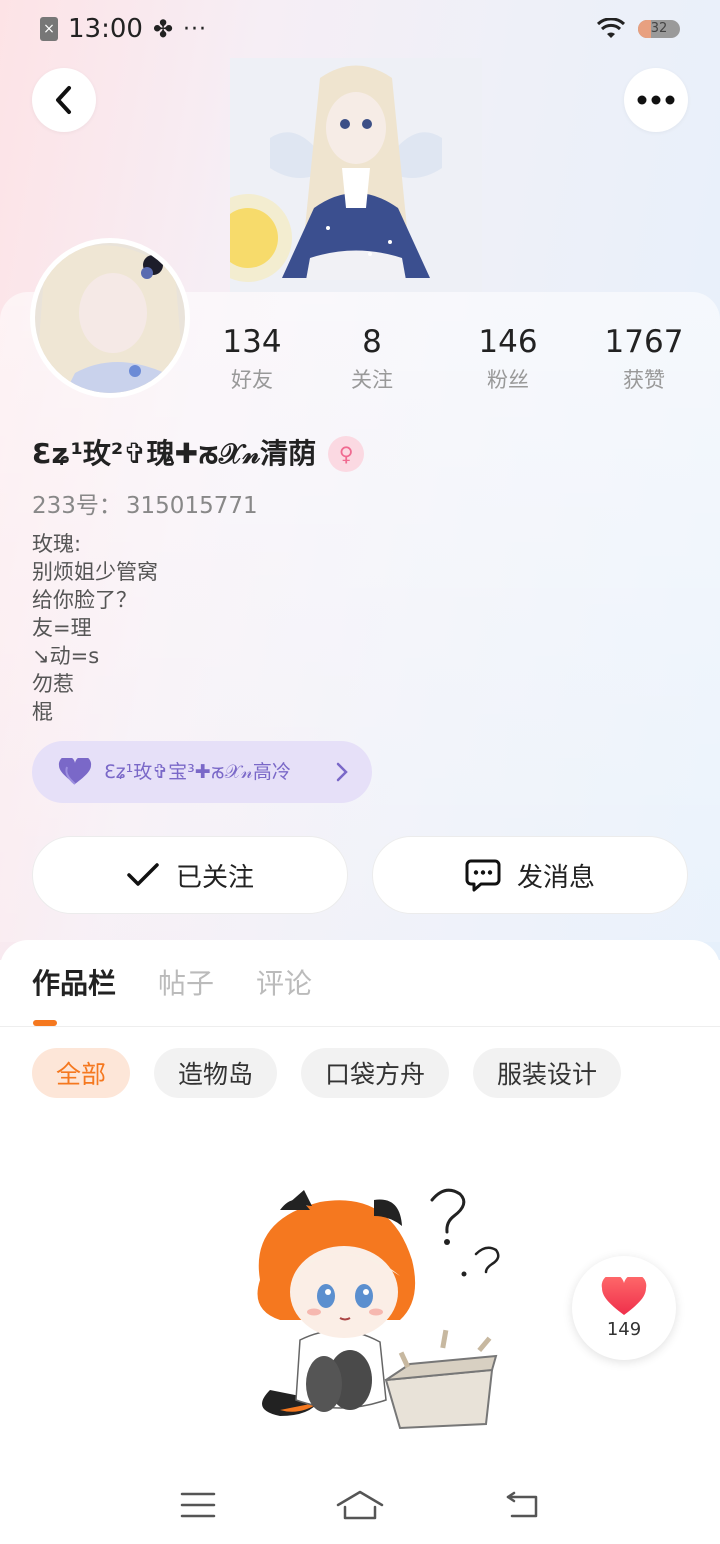 The image size is (720, 1544). Describe the element at coordinates (372, 342) in the screenshot. I see `stat-value: 8` at that location.